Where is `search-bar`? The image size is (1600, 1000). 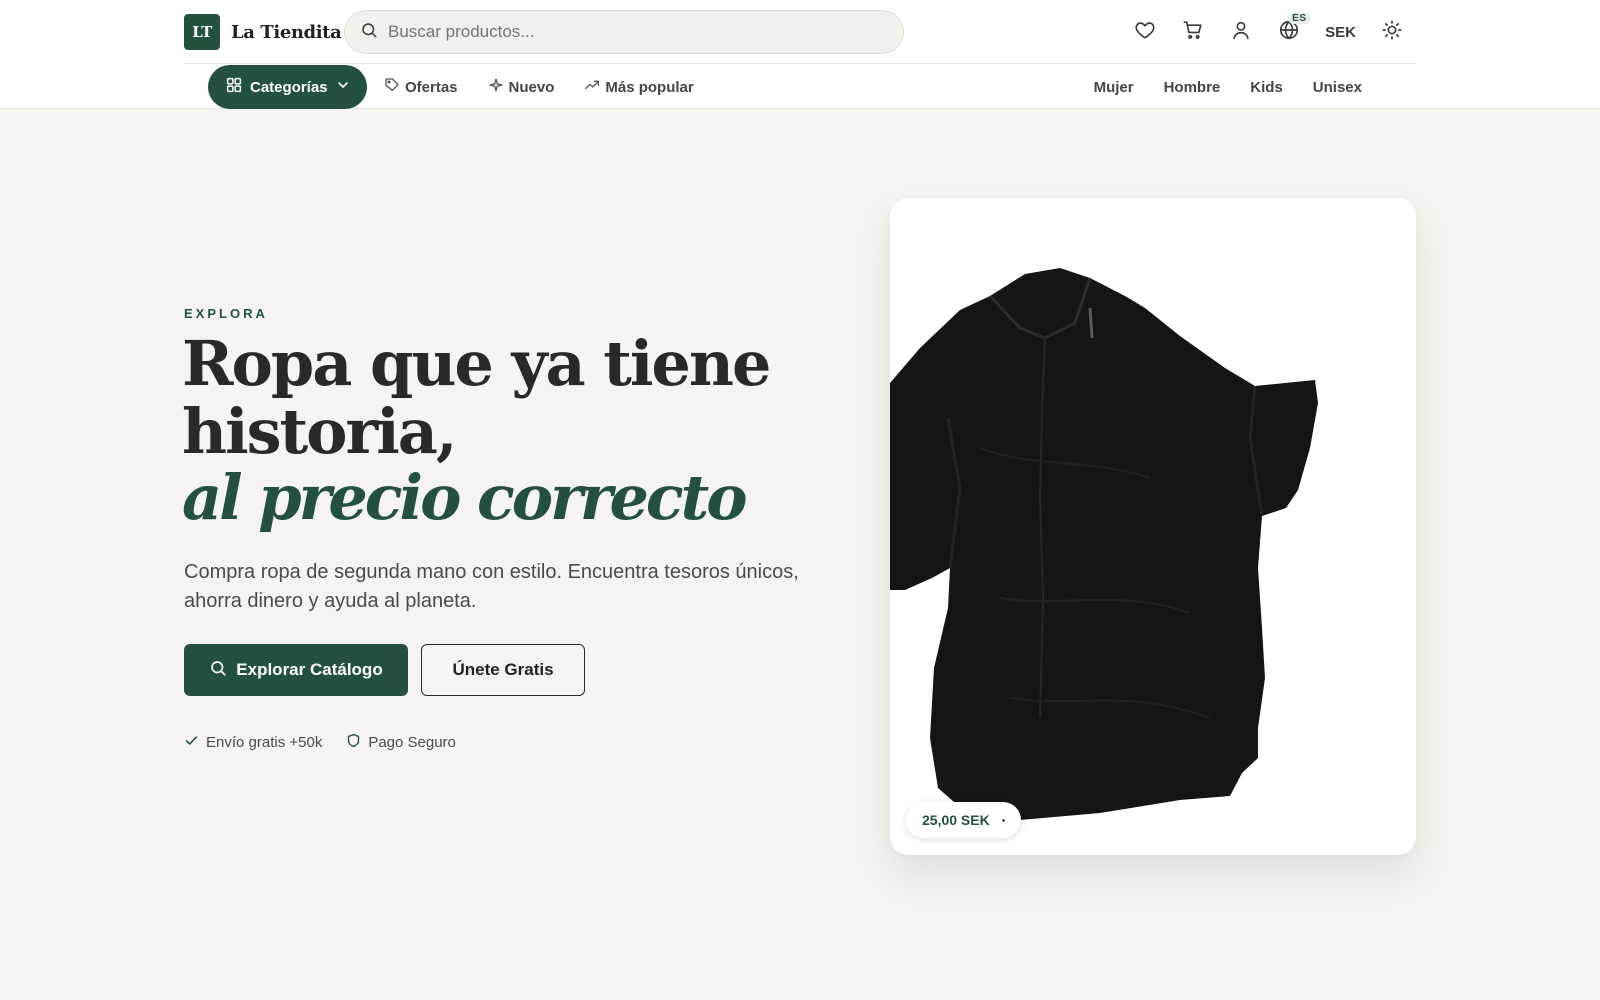
search-bar is located at coordinates (624, 32).